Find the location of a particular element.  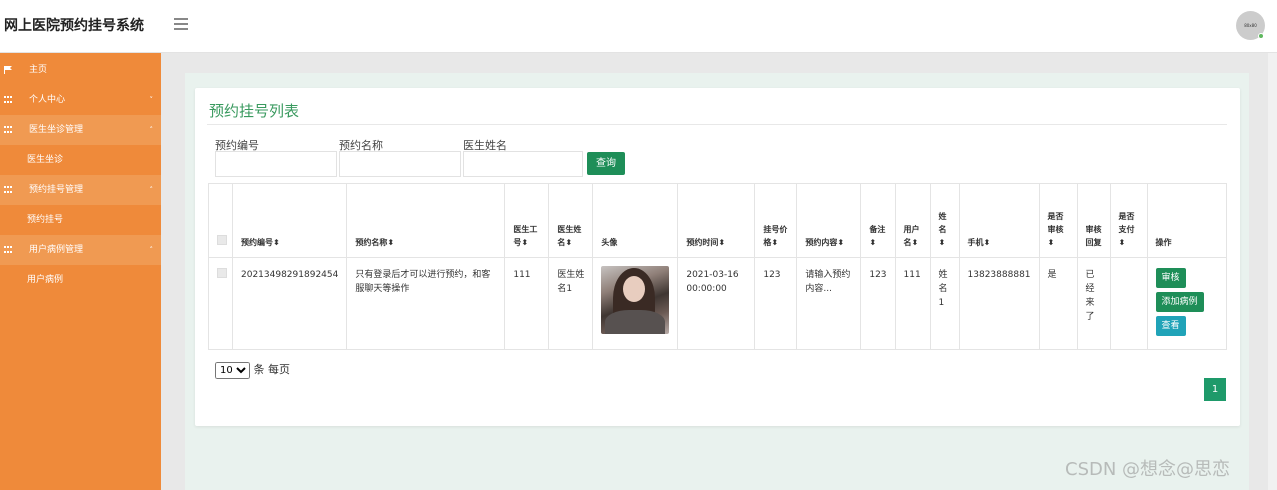

col-header-name: 预约名称⬍ is located at coordinates (426, 220).